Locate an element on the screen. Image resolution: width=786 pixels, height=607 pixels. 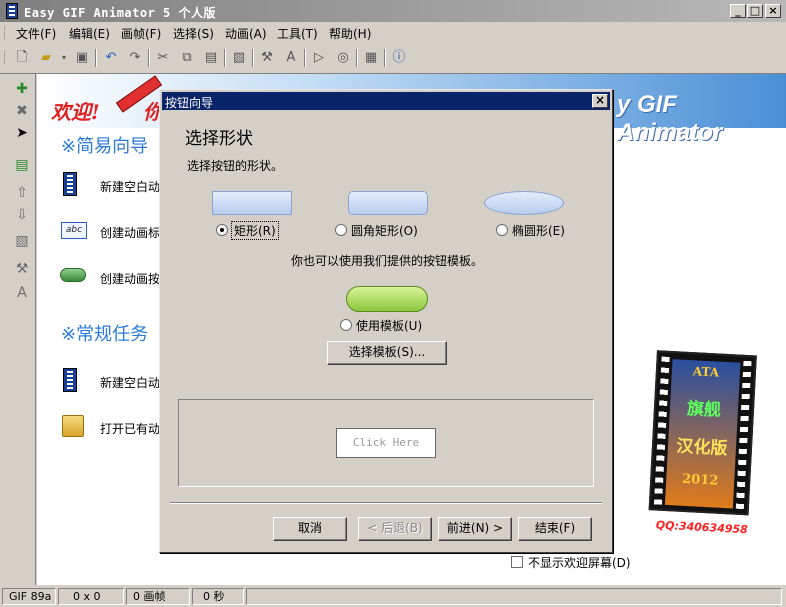
task-create-banner: abc 创建动画标 is located at coordinates (114, 231).